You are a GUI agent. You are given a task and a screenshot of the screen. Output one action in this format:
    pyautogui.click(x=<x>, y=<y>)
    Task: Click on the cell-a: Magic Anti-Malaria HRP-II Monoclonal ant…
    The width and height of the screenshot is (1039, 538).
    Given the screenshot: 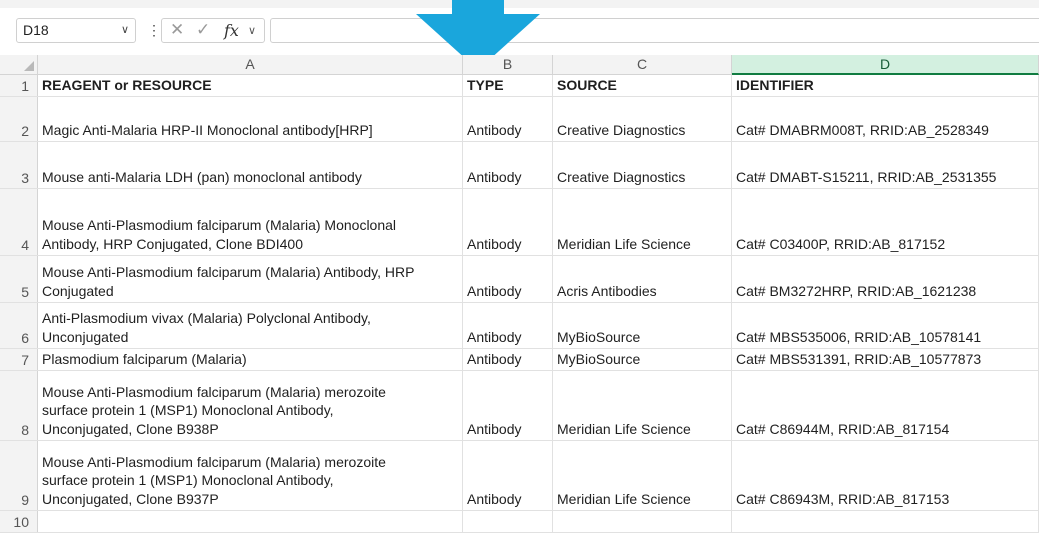 What is the action you would take?
    pyautogui.click(x=250, y=119)
    